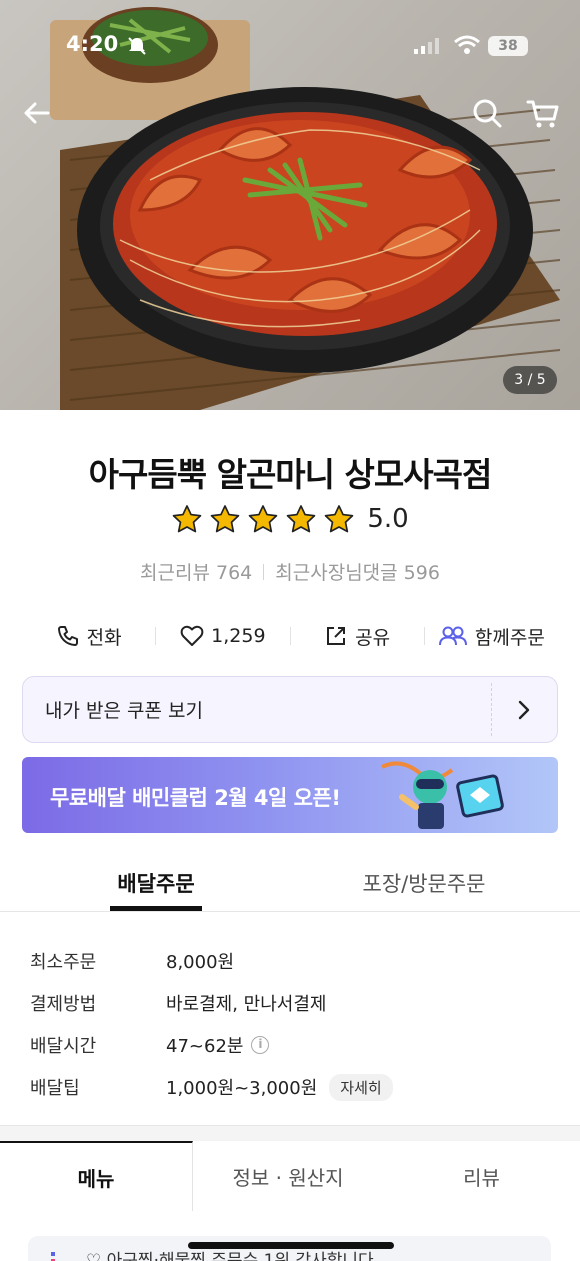  I want to click on share-button: 공유, so click(357, 636).